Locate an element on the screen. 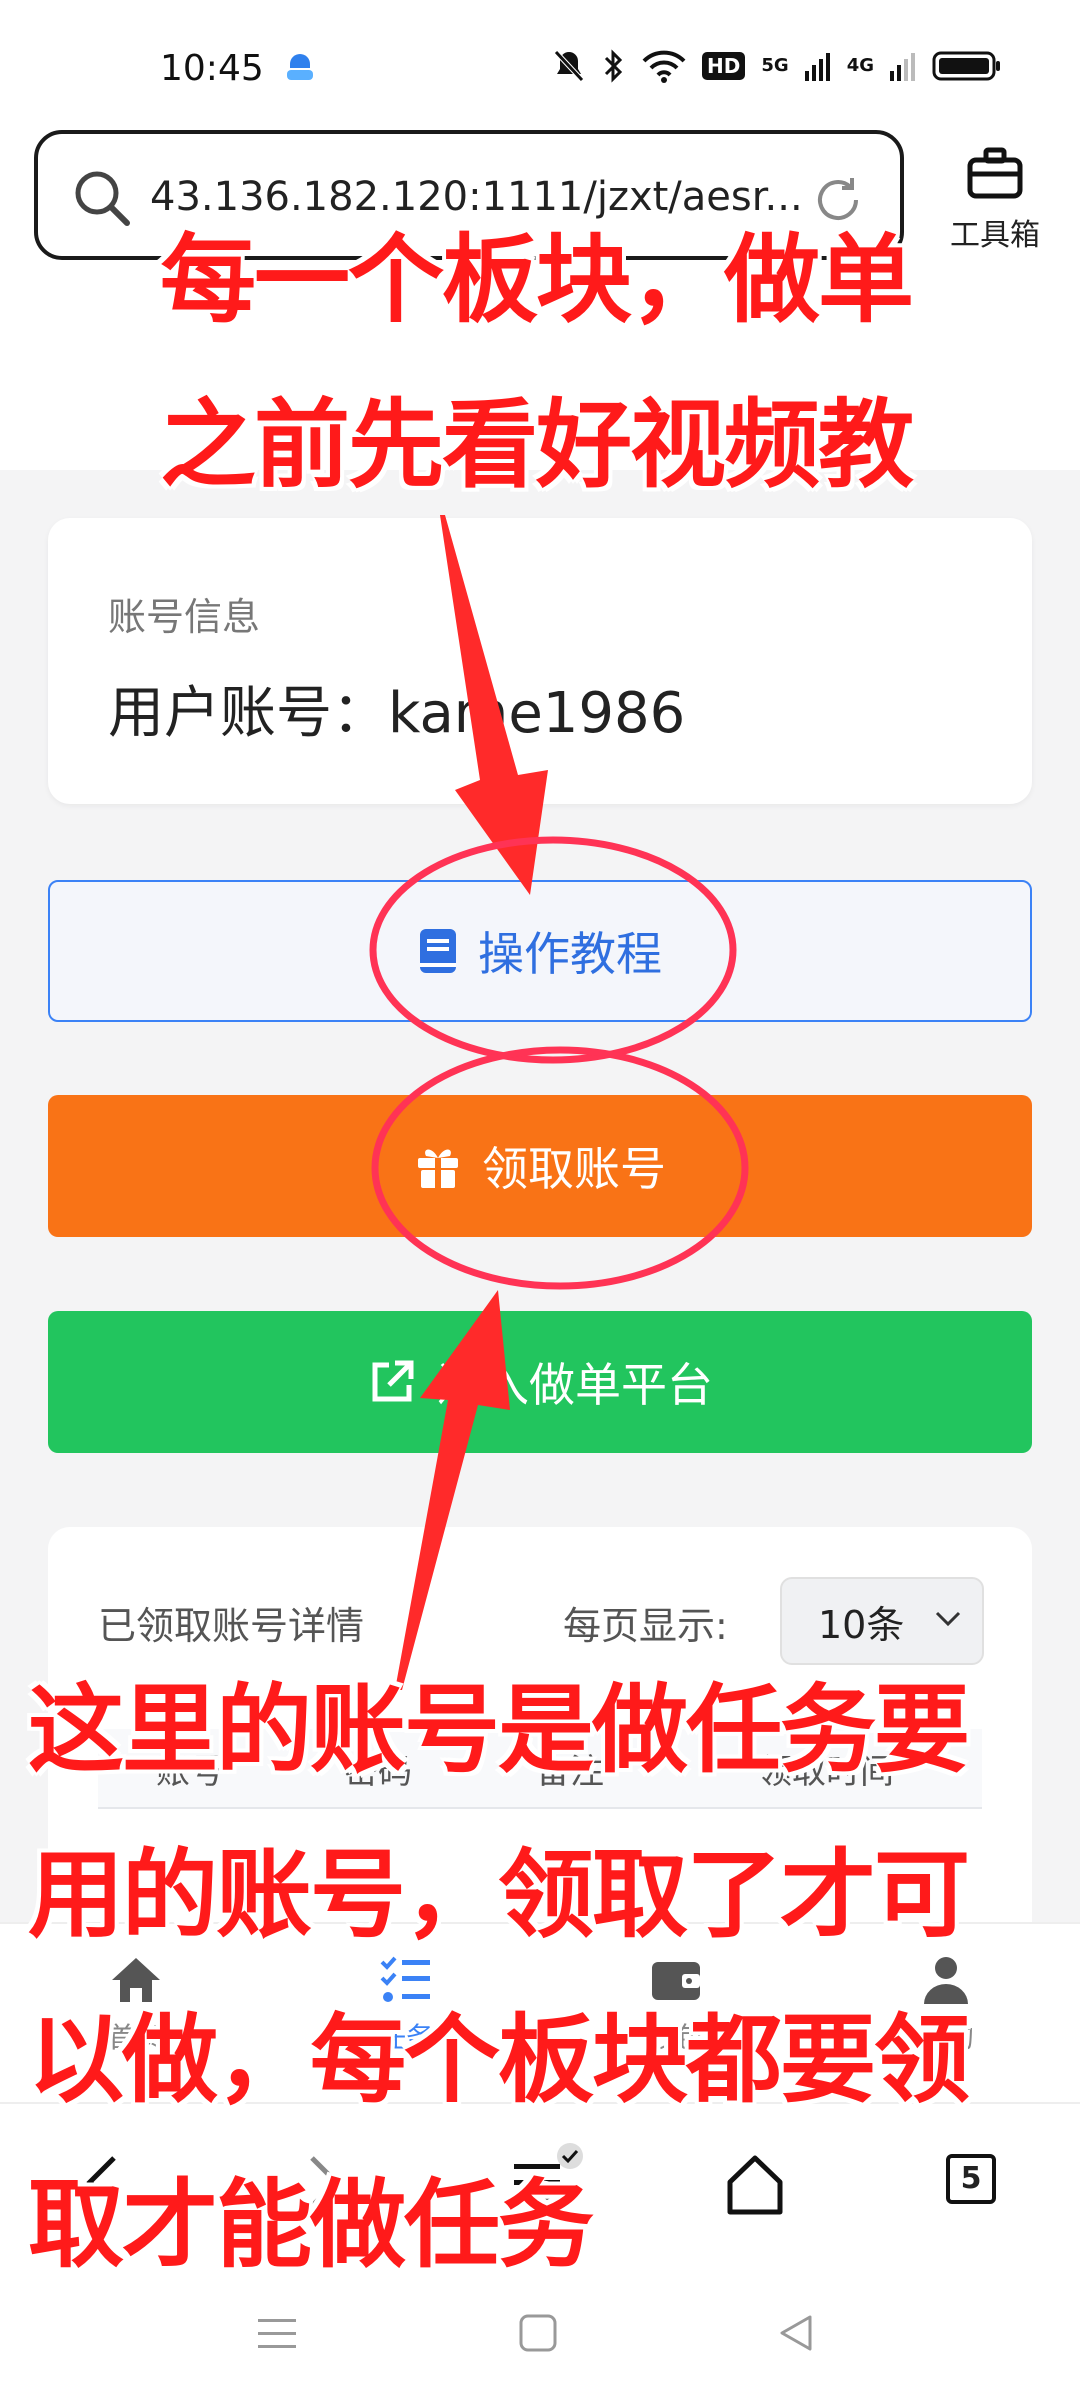 Image resolution: width=1080 pixels, height=2400 pixels. recent-apps-icon is located at coordinates (277, 2333).